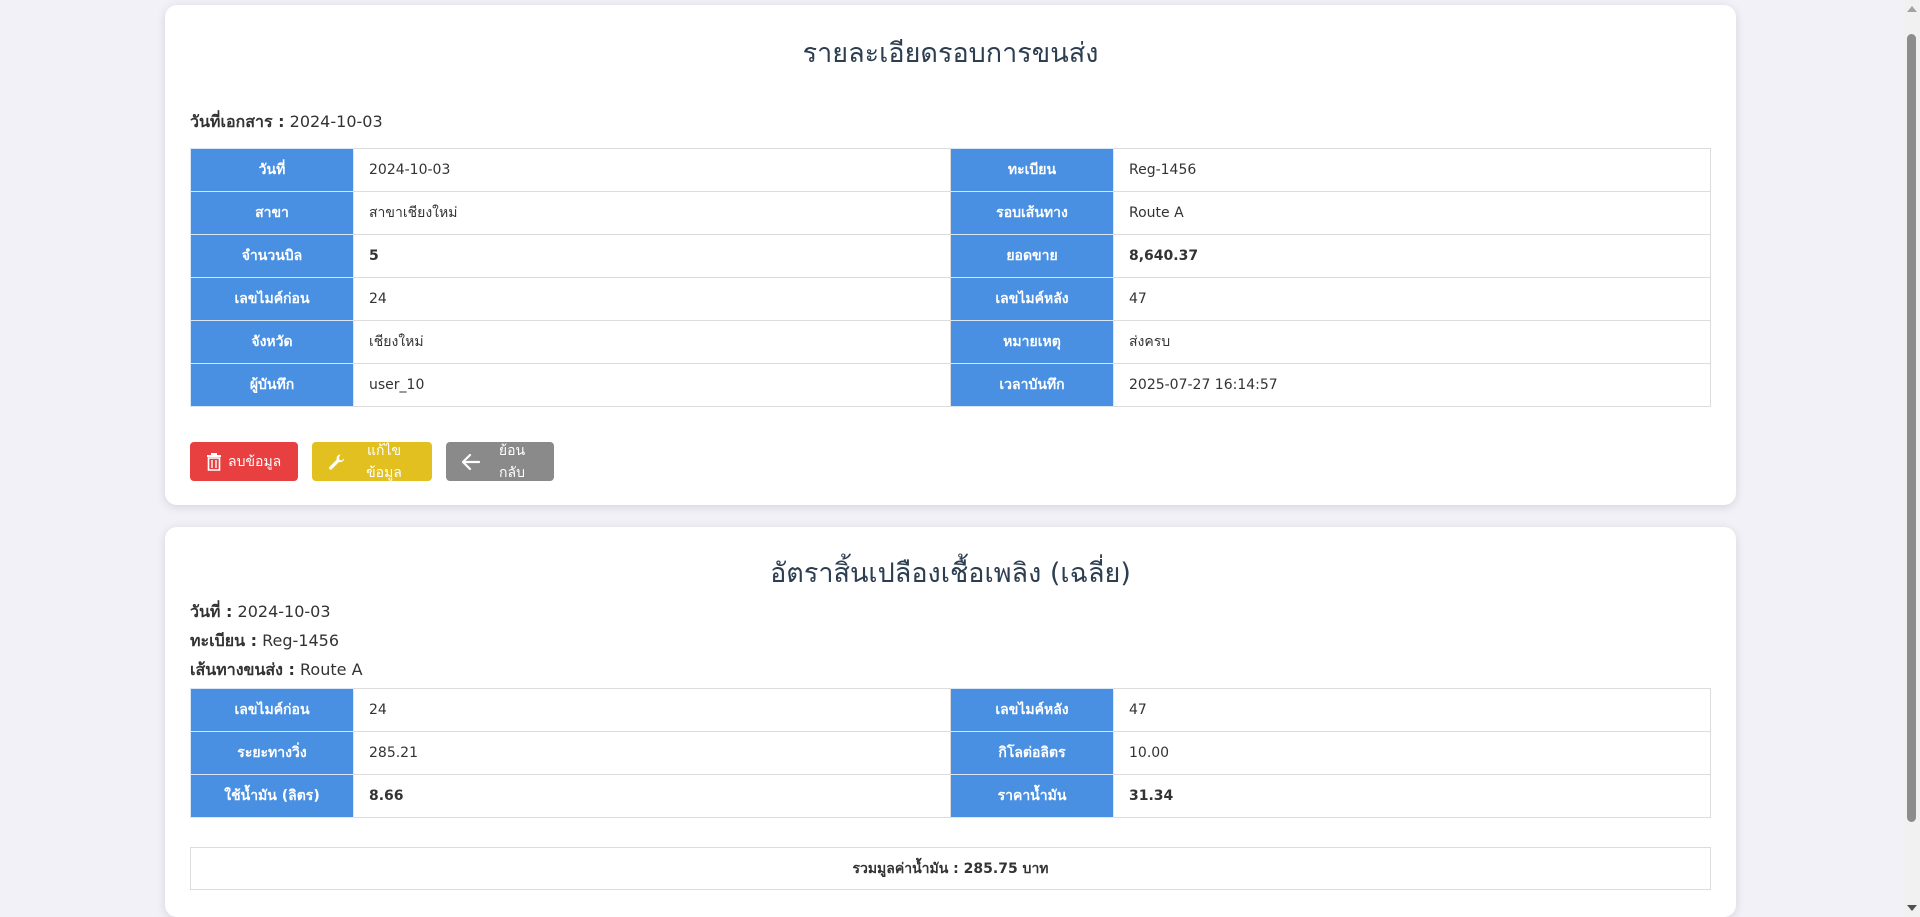 This screenshot has width=1920, height=917. Describe the element at coordinates (1412, 385) in the screenshot. I see `value-record-time: 2025-07-27 16:14:57` at that location.